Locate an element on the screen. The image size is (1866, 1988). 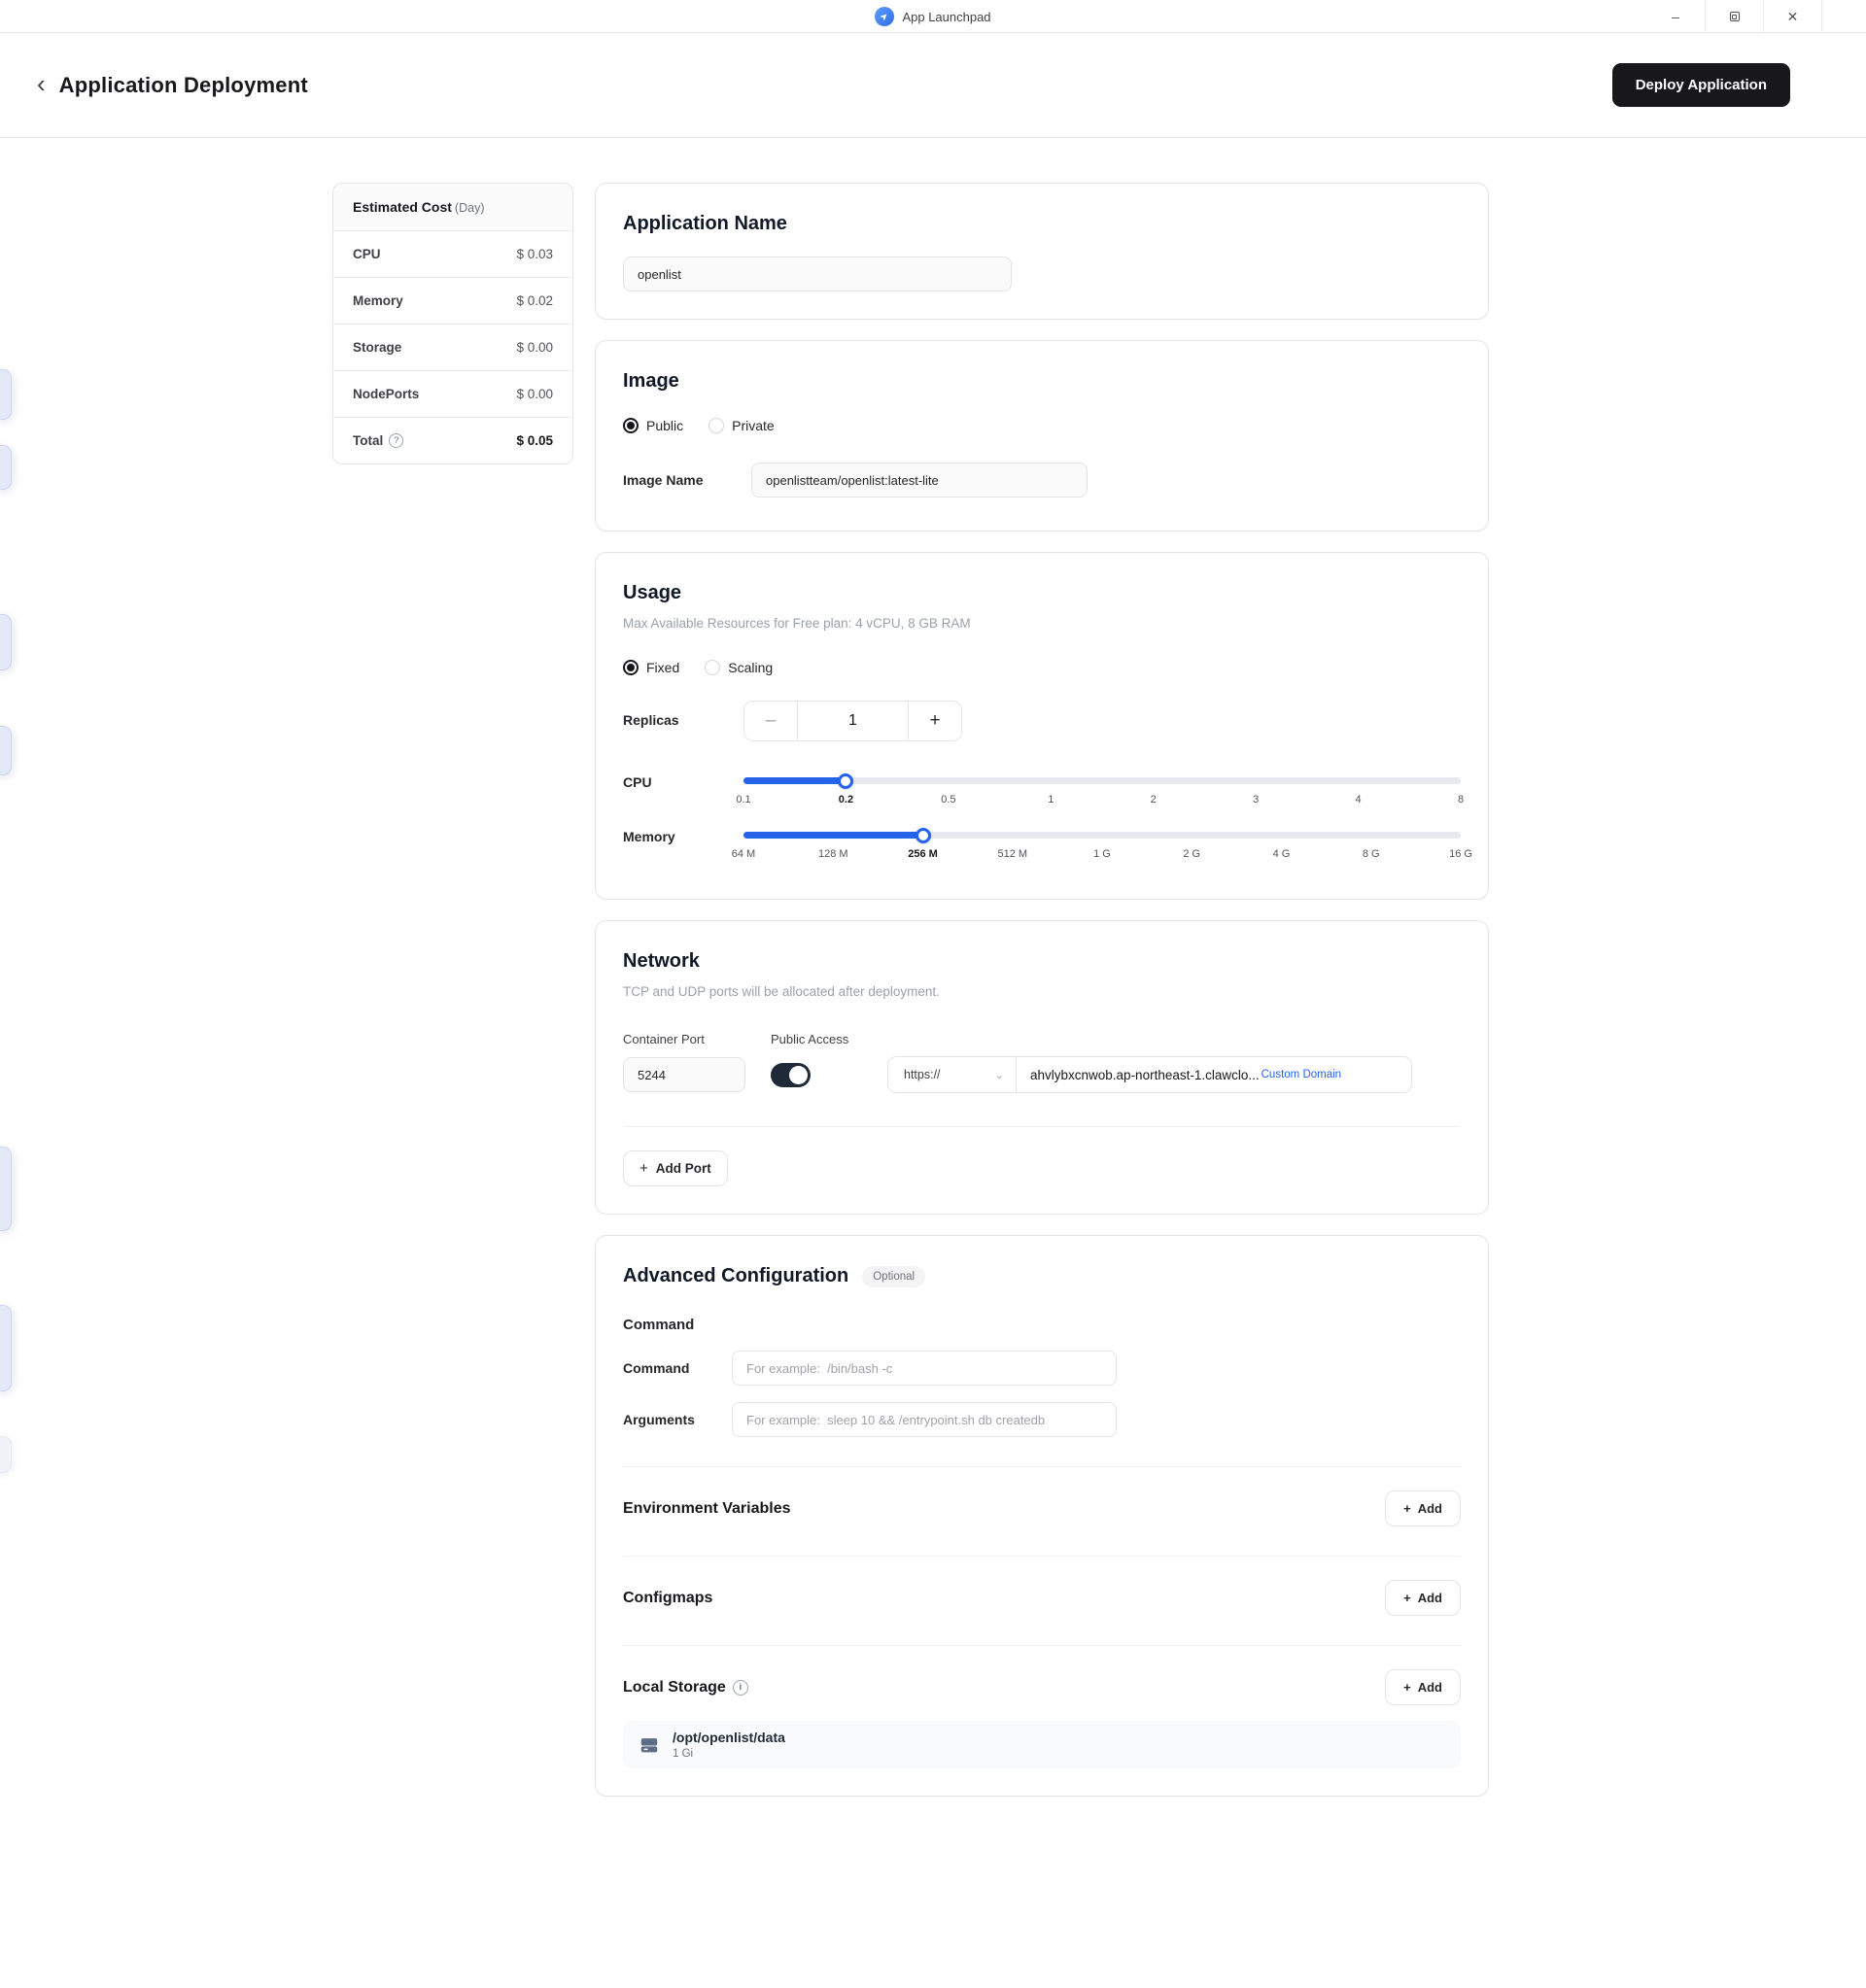
environment-variables-row: Environment Variables + Add is located at coordinates (1042, 1509).